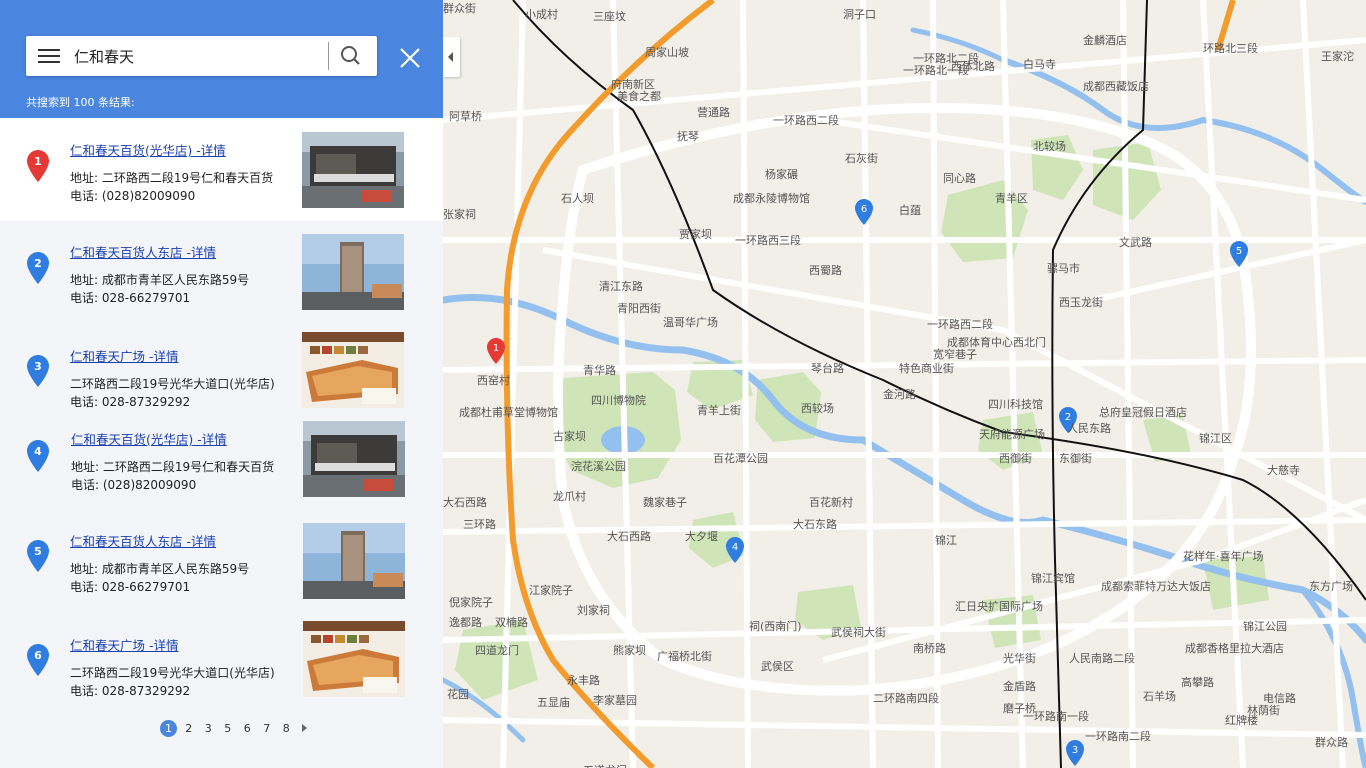 Image resolution: width=1366 pixels, height=768 pixels. What do you see at coordinates (49, 56) in the screenshot?
I see `menu-icon` at bounding box center [49, 56].